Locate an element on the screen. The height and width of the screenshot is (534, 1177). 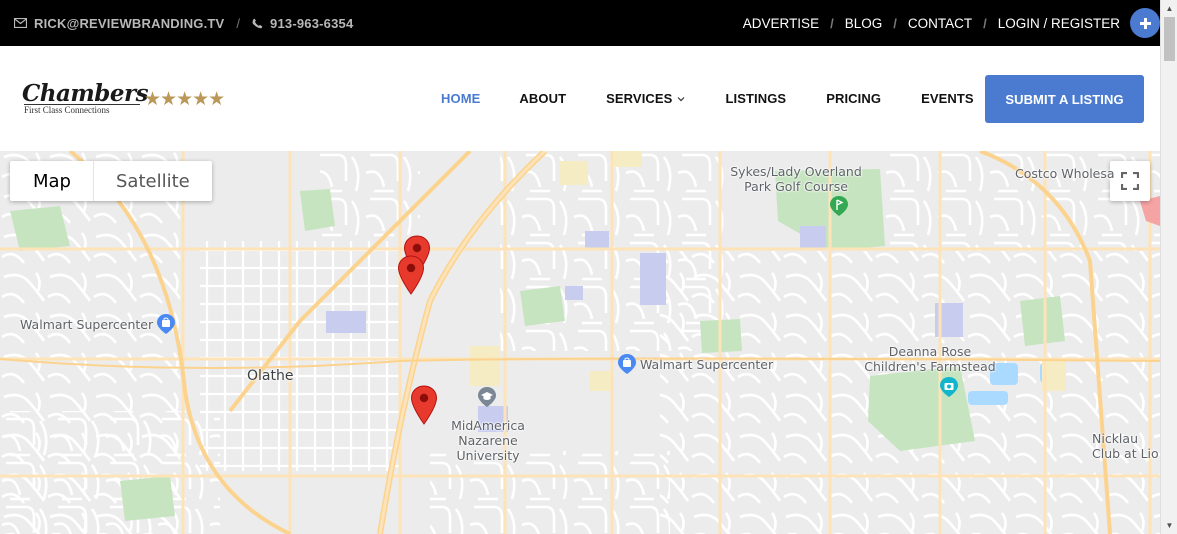
map-label-golf-course: Sykes/Lady Overland Park Golf Course is located at coordinates (796, 179).